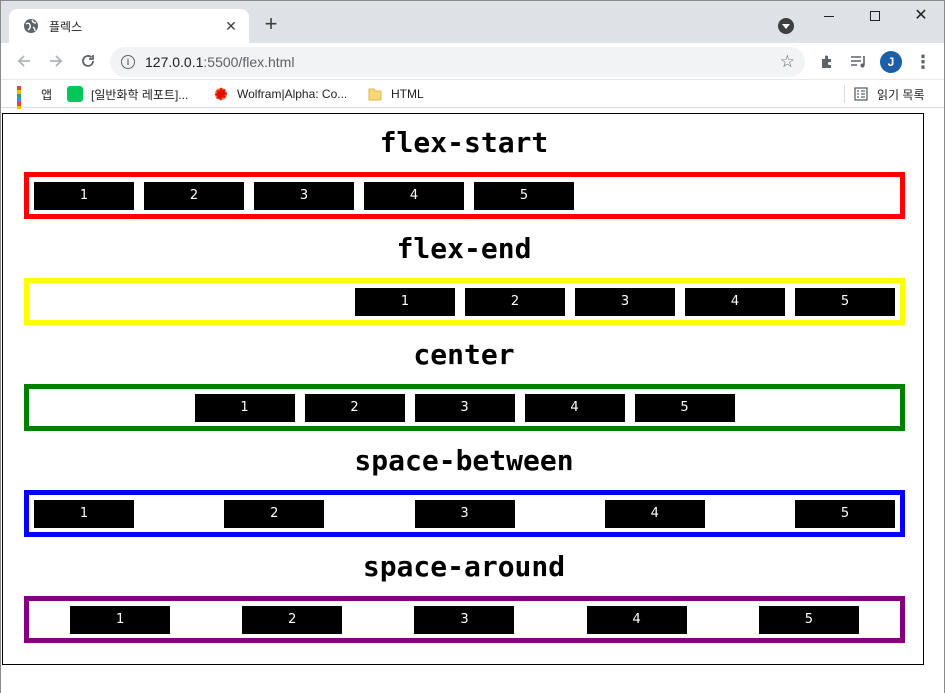 This screenshot has width=945, height=693. I want to click on star-icon: ☆, so click(787, 62).